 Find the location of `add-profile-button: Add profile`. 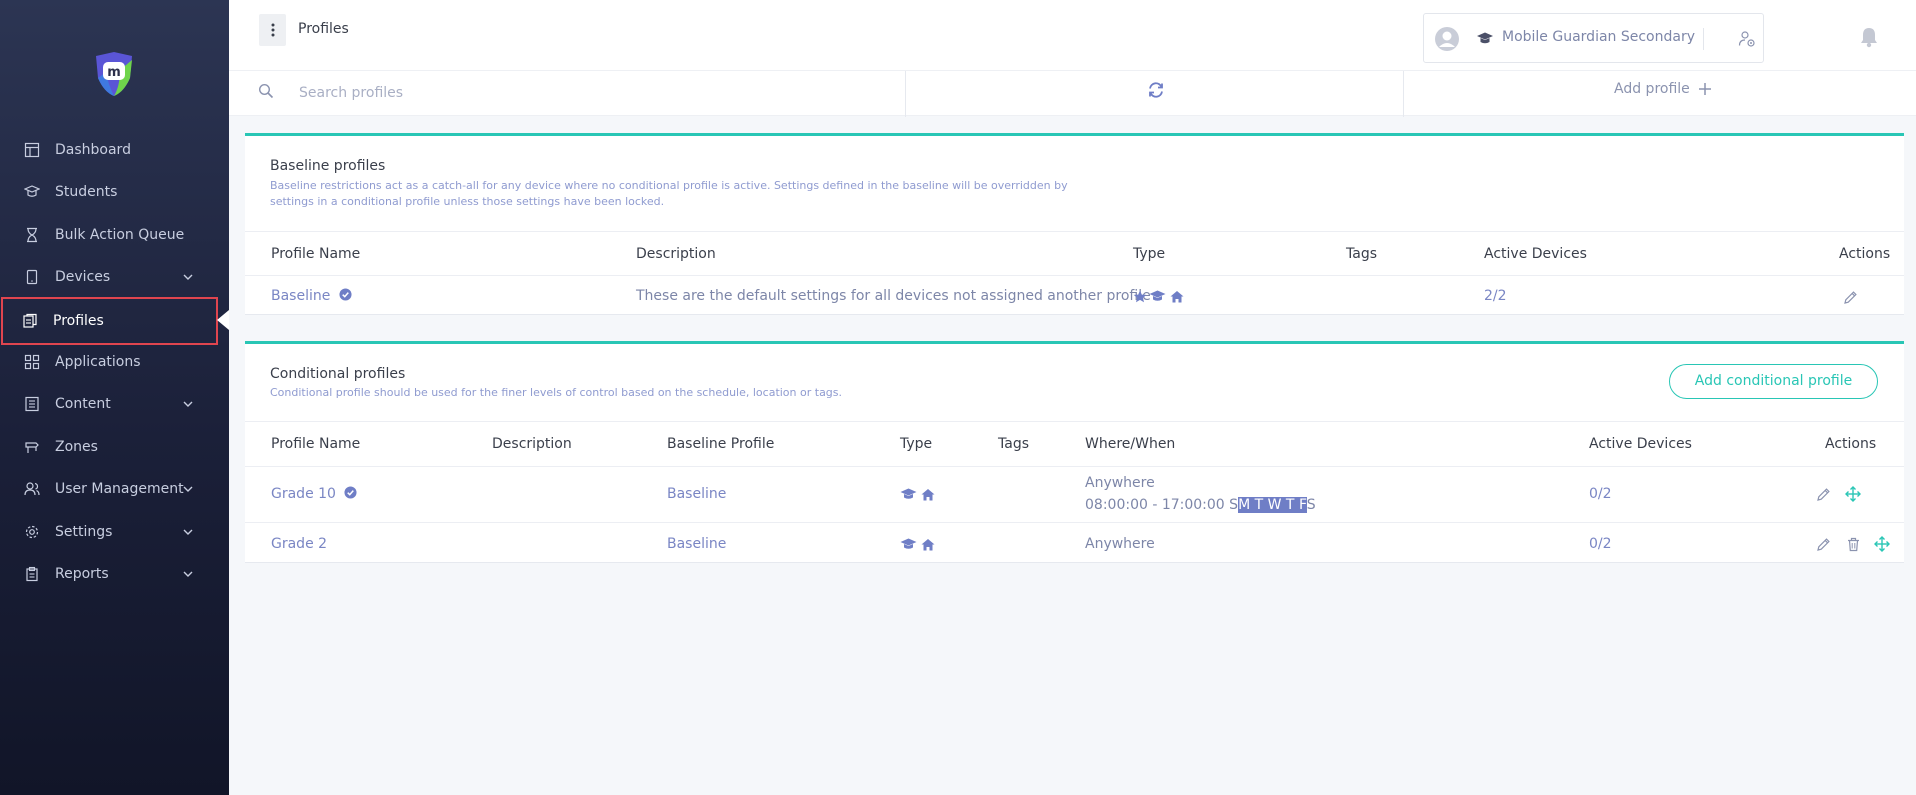

add-profile-button: Add profile is located at coordinates (1663, 89).